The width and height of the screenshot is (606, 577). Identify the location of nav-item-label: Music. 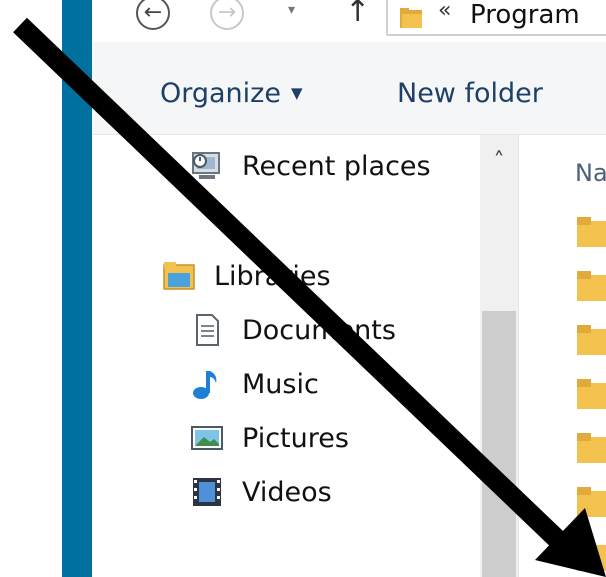
(280, 384).